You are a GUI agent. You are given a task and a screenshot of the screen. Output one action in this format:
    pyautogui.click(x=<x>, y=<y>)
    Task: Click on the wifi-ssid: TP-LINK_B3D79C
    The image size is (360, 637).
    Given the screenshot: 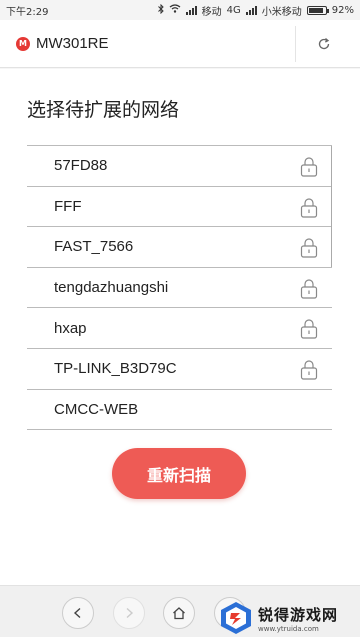 What is the action you would take?
    pyautogui.click(x=115, y=369)
    